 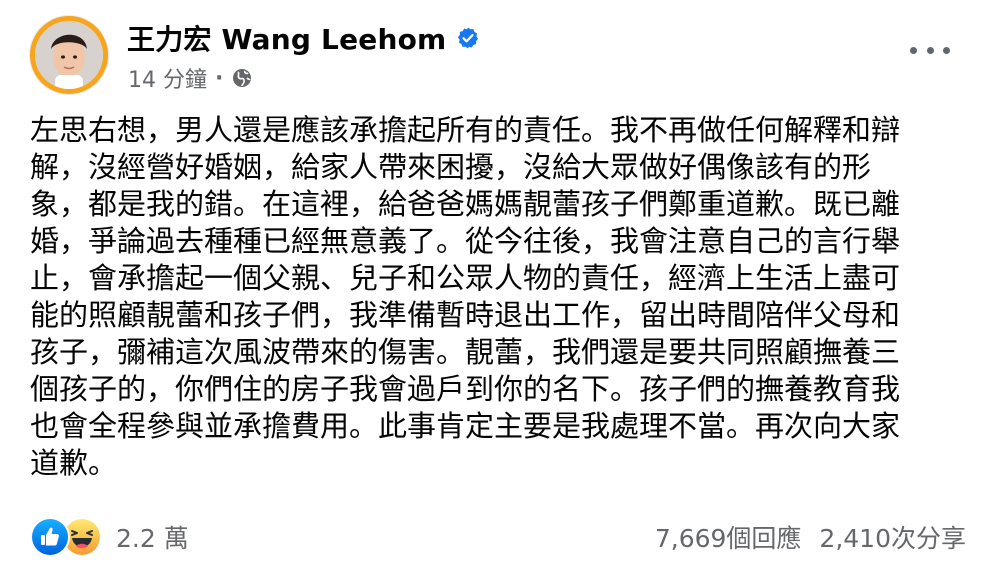 I want to click on post-line: 左思右想，男人還是應該承擔起所有的責任。我不再做任何解釋和辯, so click(x=465, y=130).